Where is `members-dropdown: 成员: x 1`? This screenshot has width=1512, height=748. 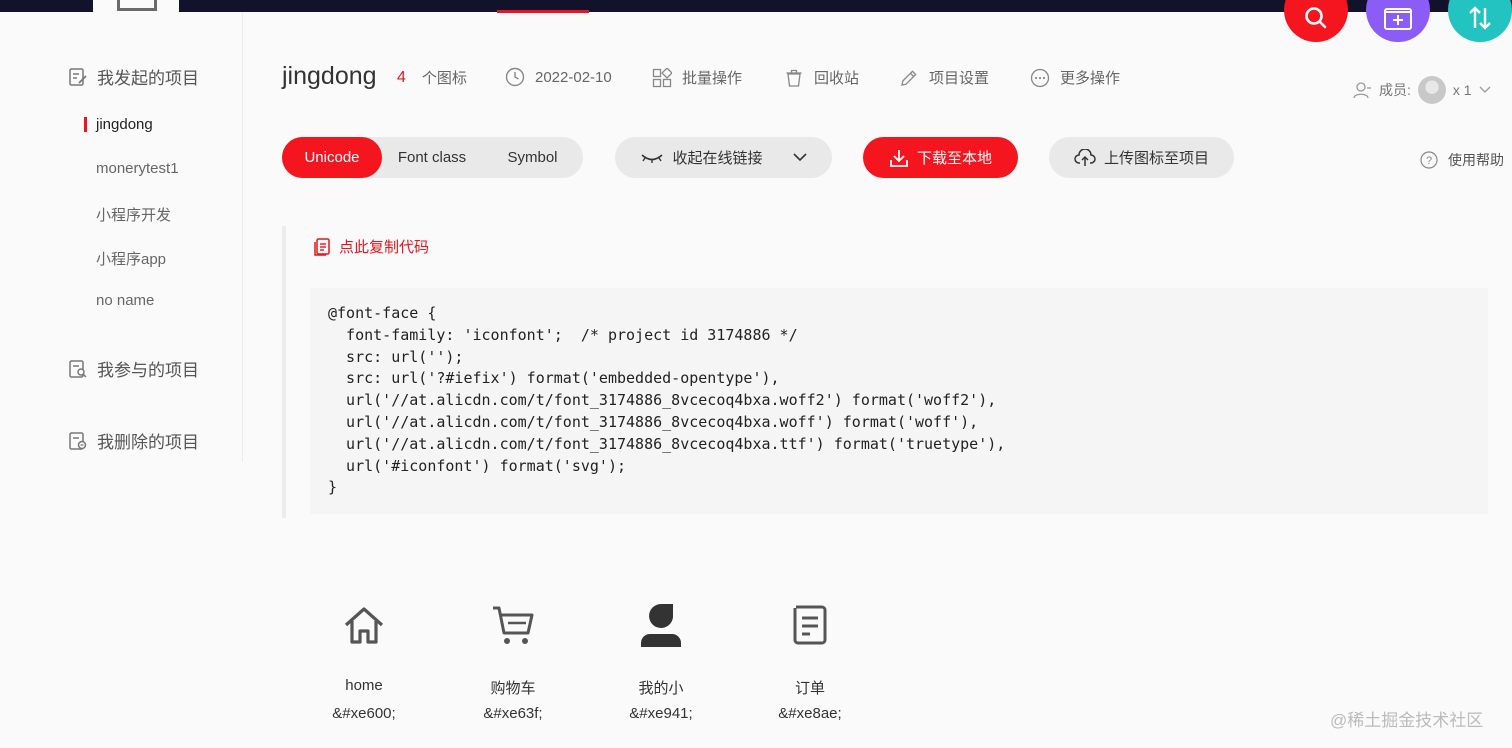
members-dropdown: 成员: x 1 is located at coordinates (1421, 90).